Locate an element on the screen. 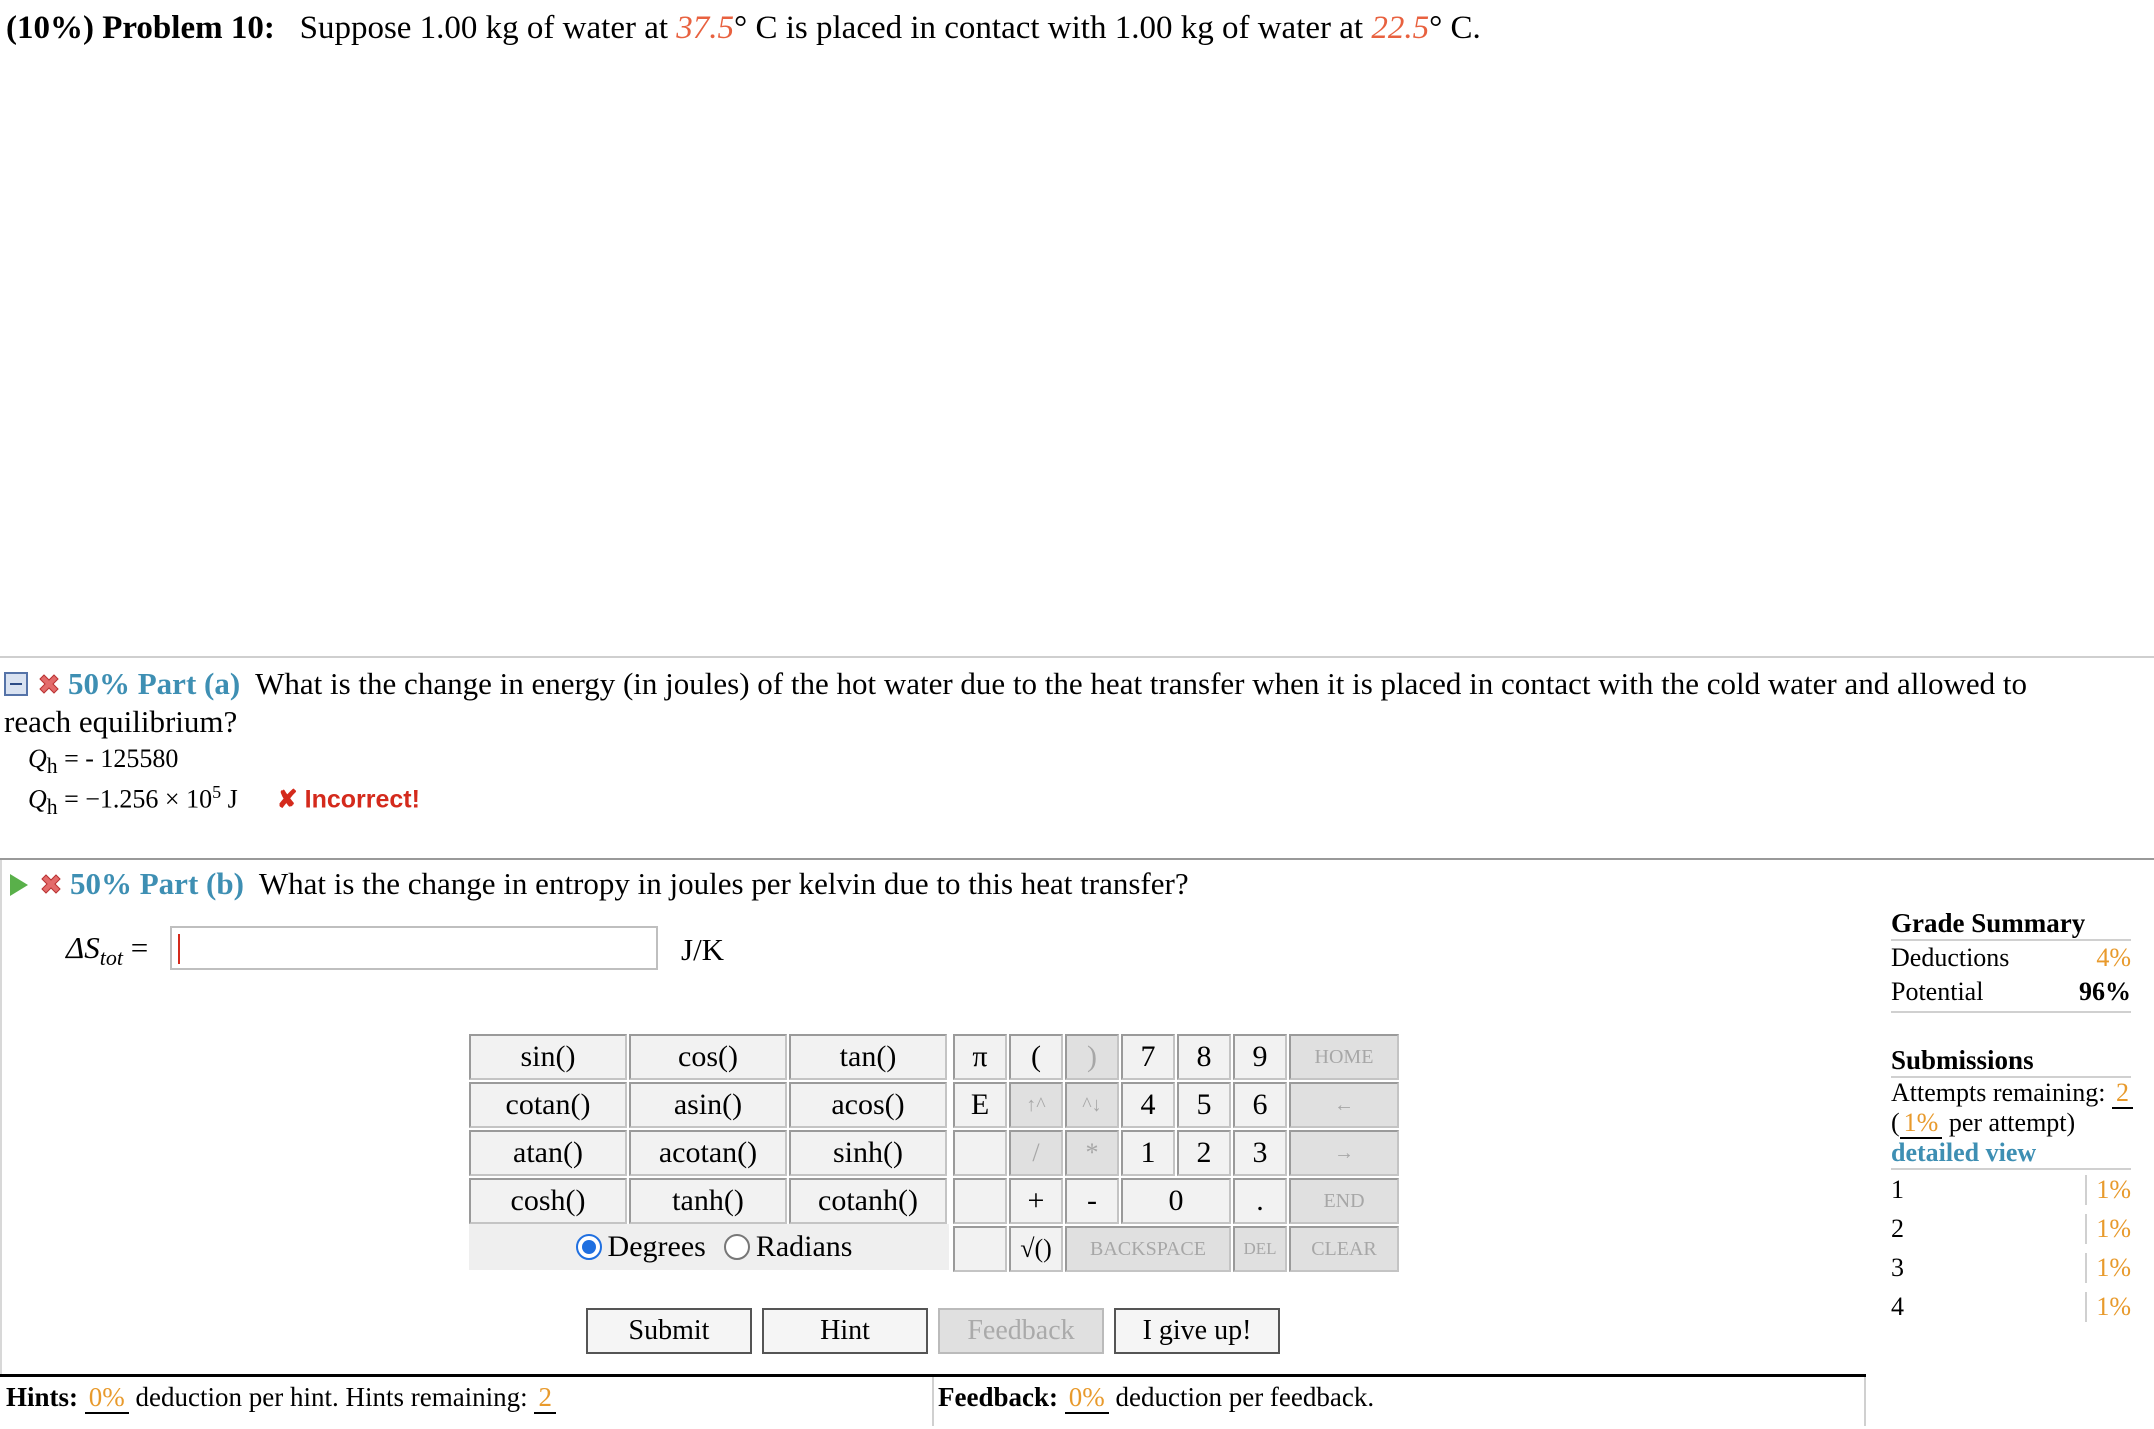 This screenshot has width=2154, height=1429. calc-atan-button: atan() is located at coordinates (548, 1153).